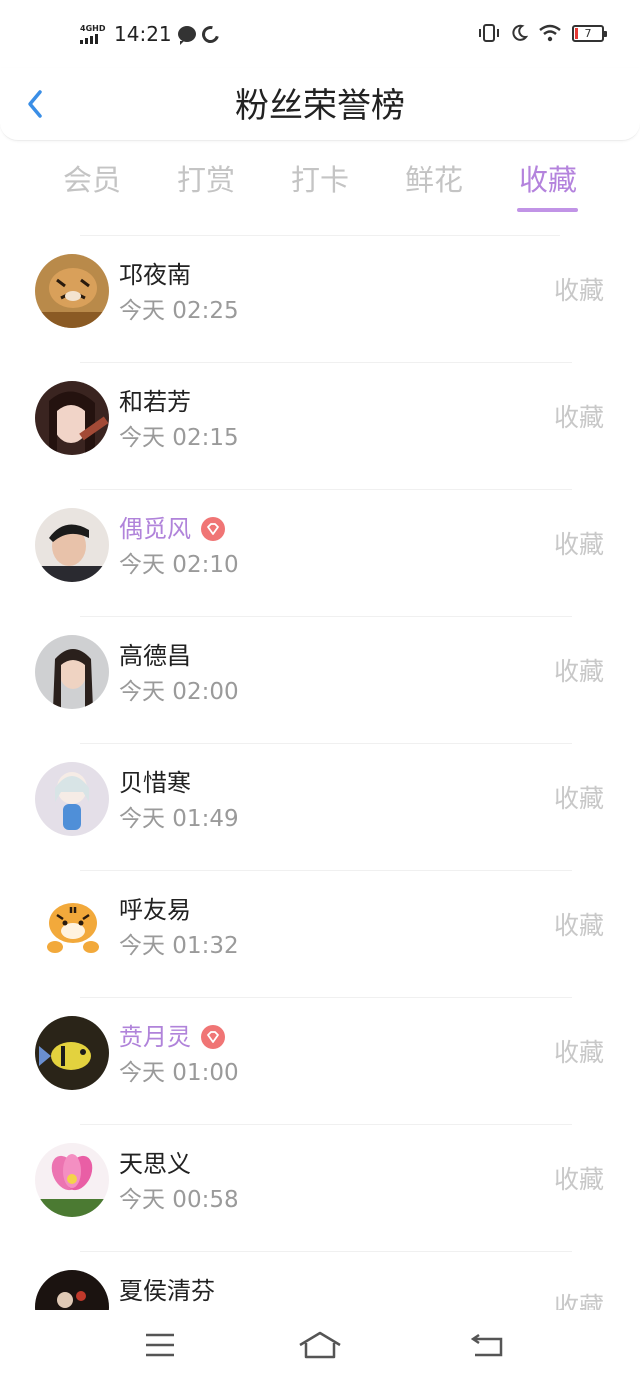 The height and width of the screenshot is (1387, 640). I want to click on list-item: 邛夜南 今天 02:25 收藏, so click(320, 299).